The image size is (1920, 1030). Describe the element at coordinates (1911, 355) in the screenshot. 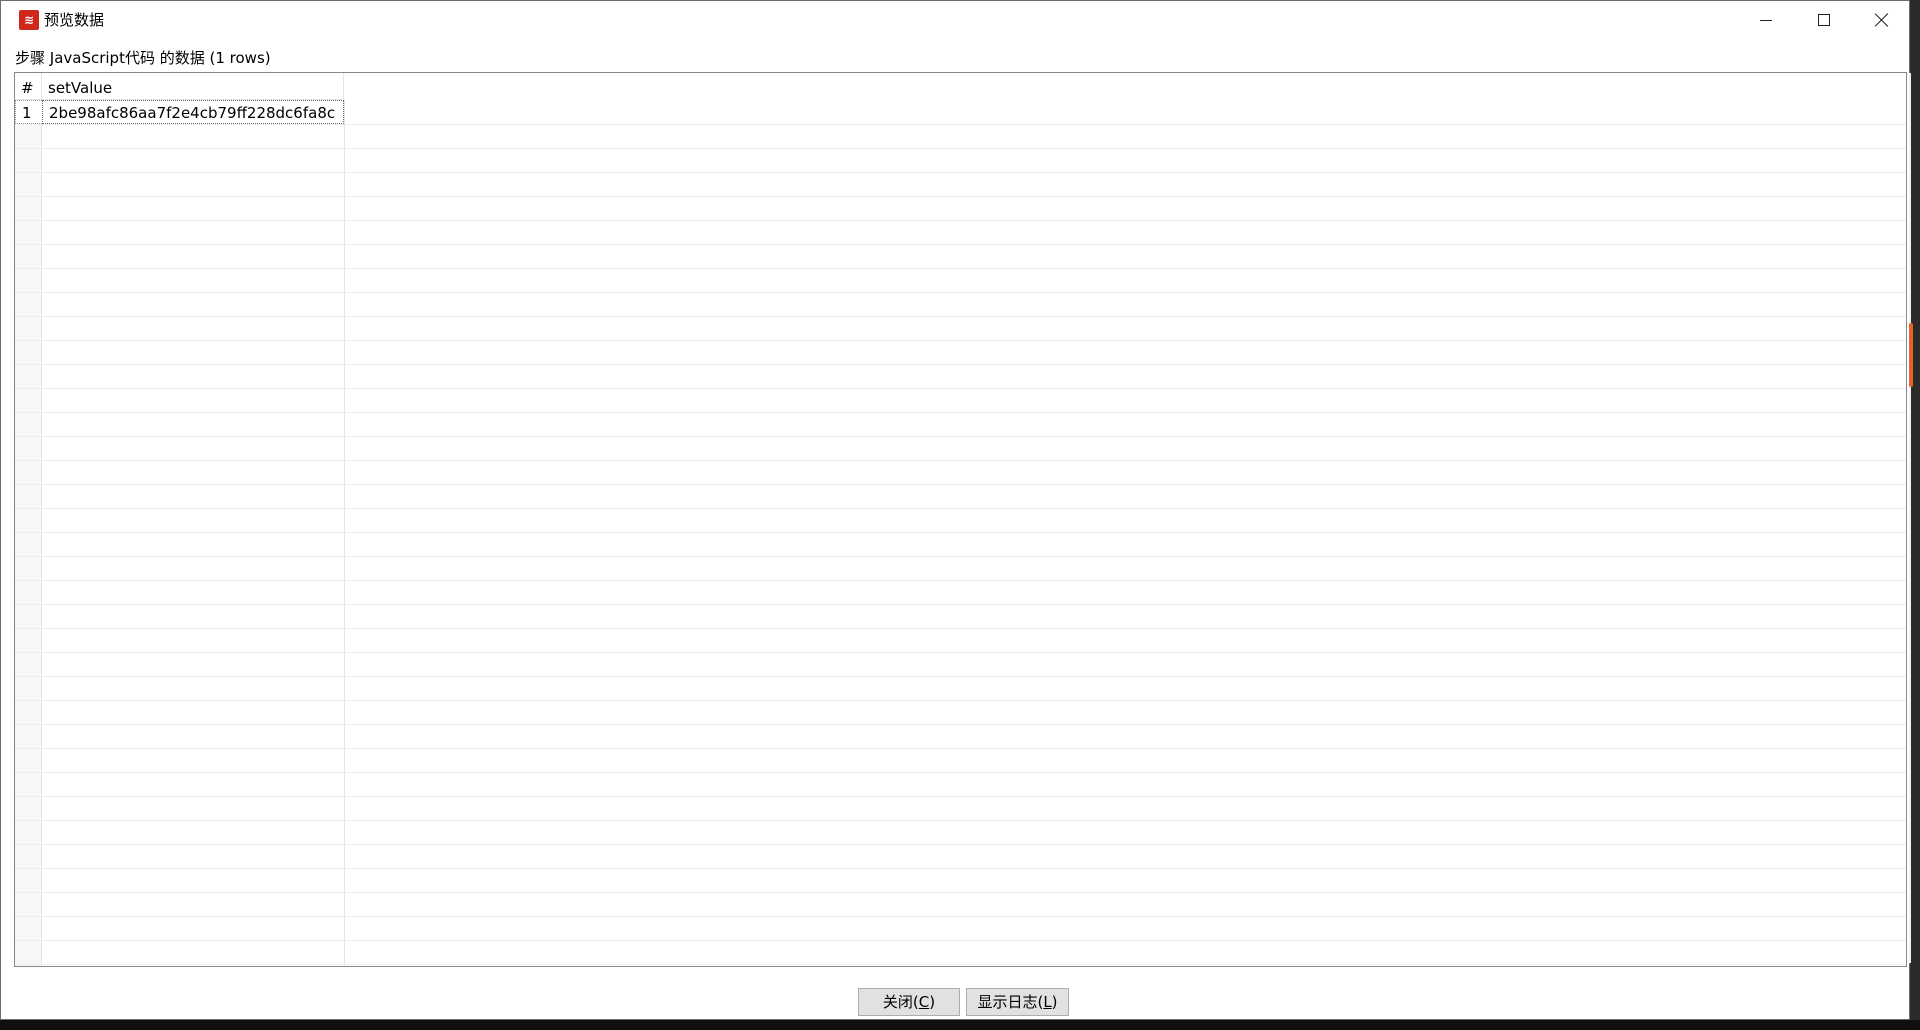

I see `vertical-scrollbar-thumb` at that location.